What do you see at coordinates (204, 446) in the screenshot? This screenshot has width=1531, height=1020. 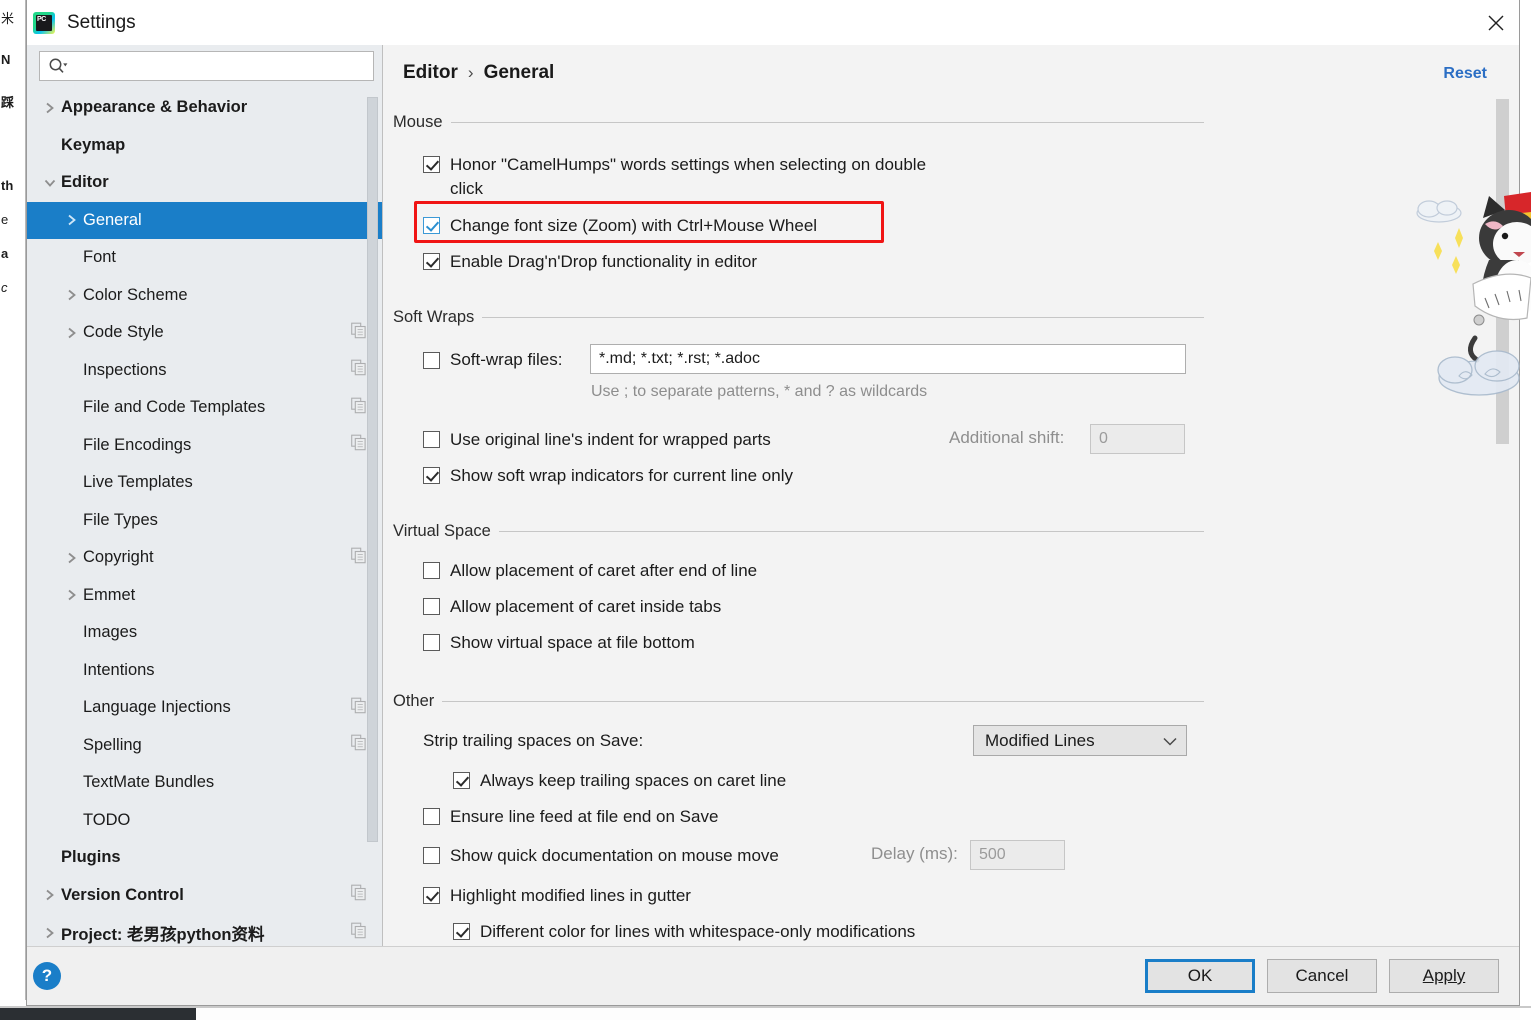 I see `sidebar-item-file-encodings: File Encodings` at bounding box center [204, 446].